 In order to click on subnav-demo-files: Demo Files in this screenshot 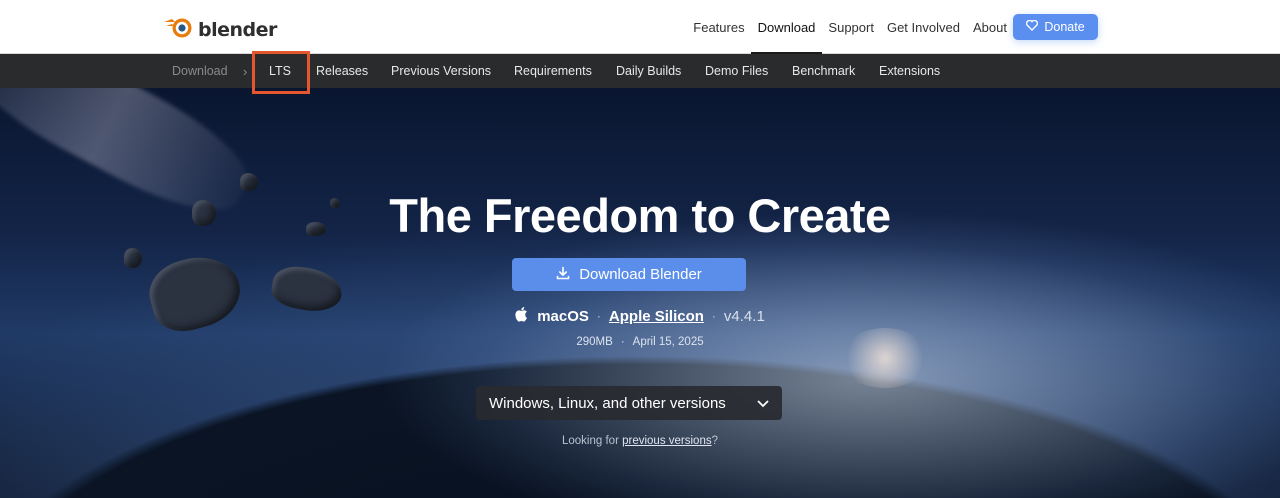, I will do `click(736, 71)`.